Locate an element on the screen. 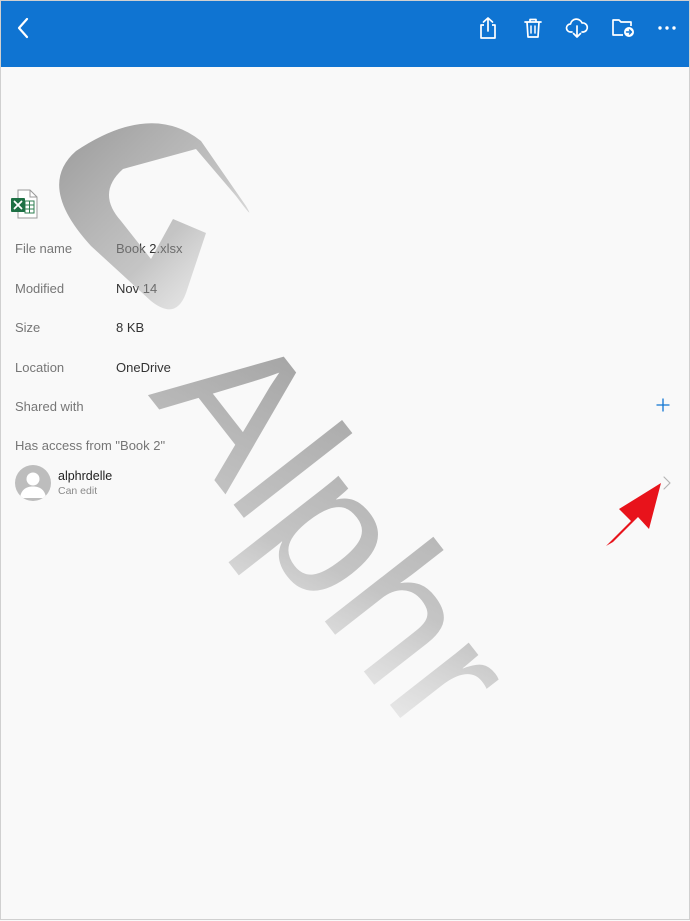 The image size is (690, 921). plus-icon is located at coordinates (663, 405).